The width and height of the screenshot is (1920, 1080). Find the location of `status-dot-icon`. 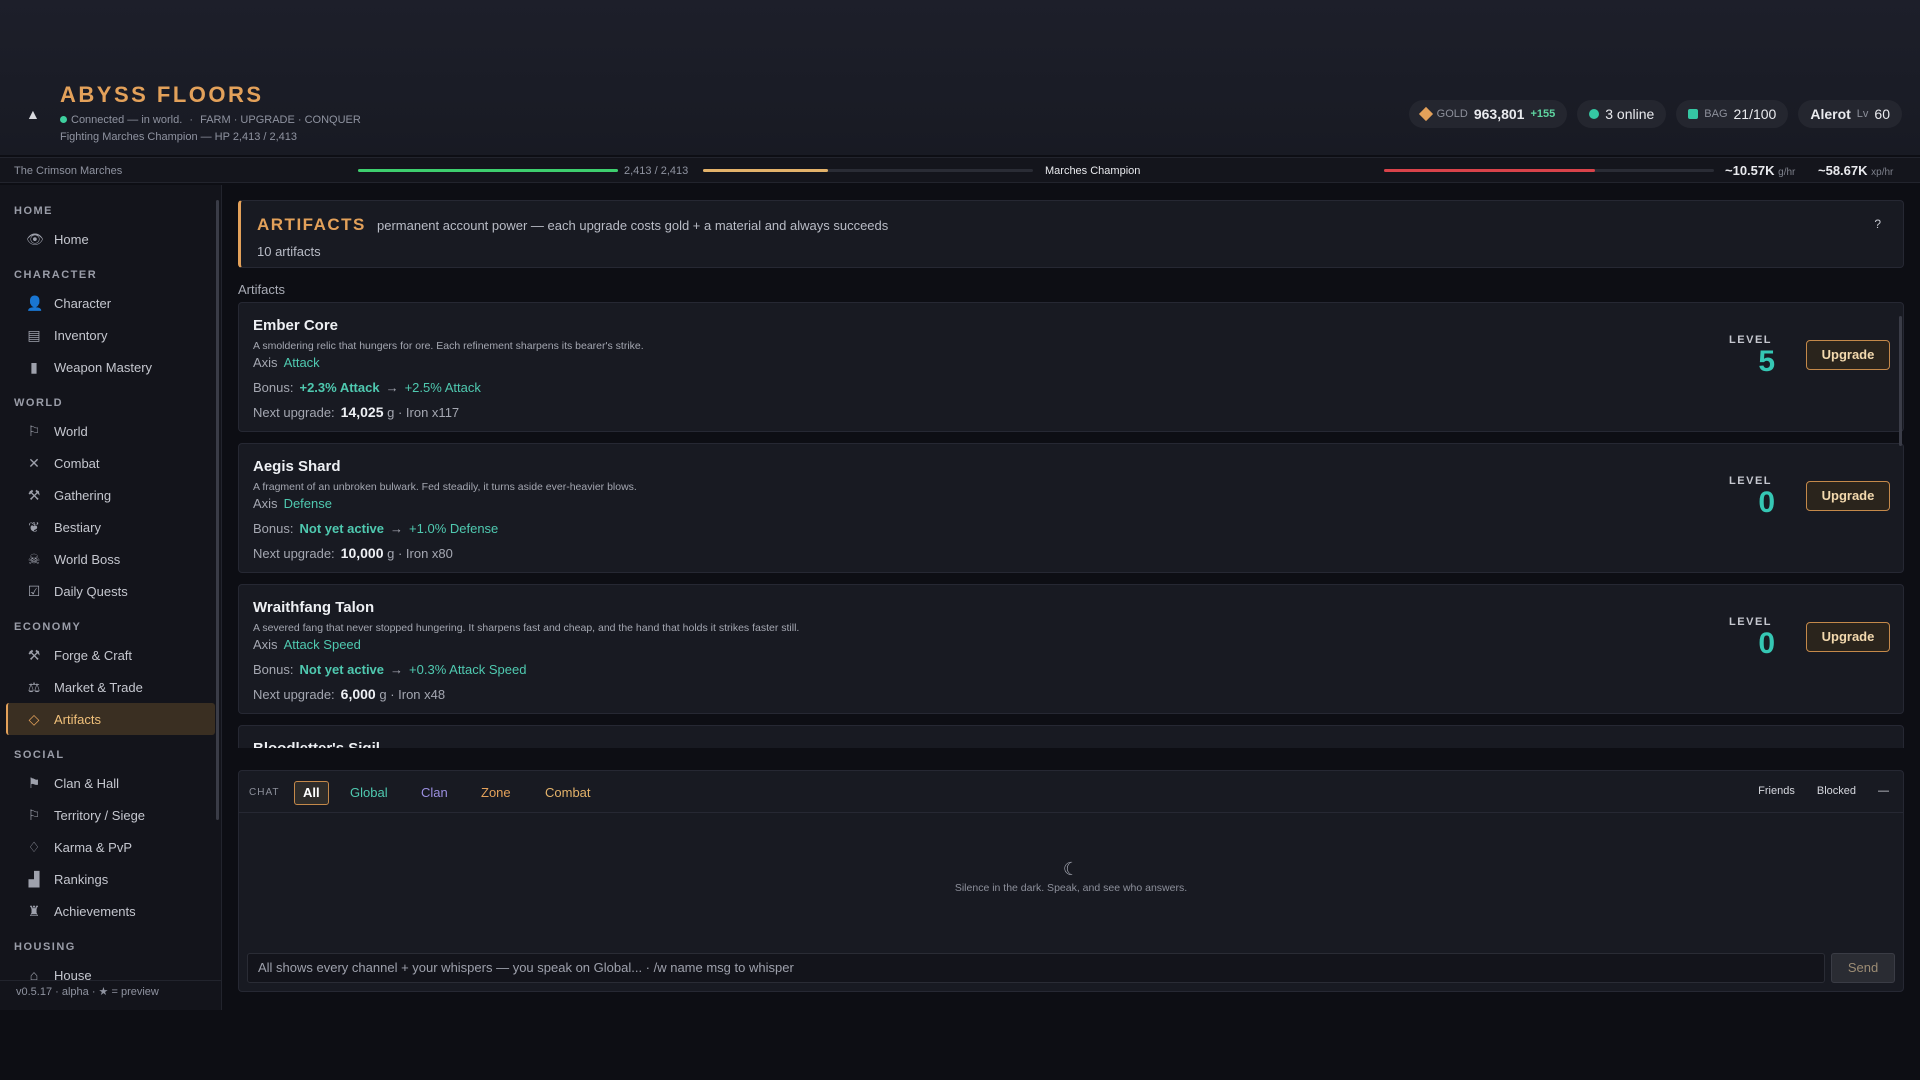

status-dot-icon is located at coordinates (63, 119).